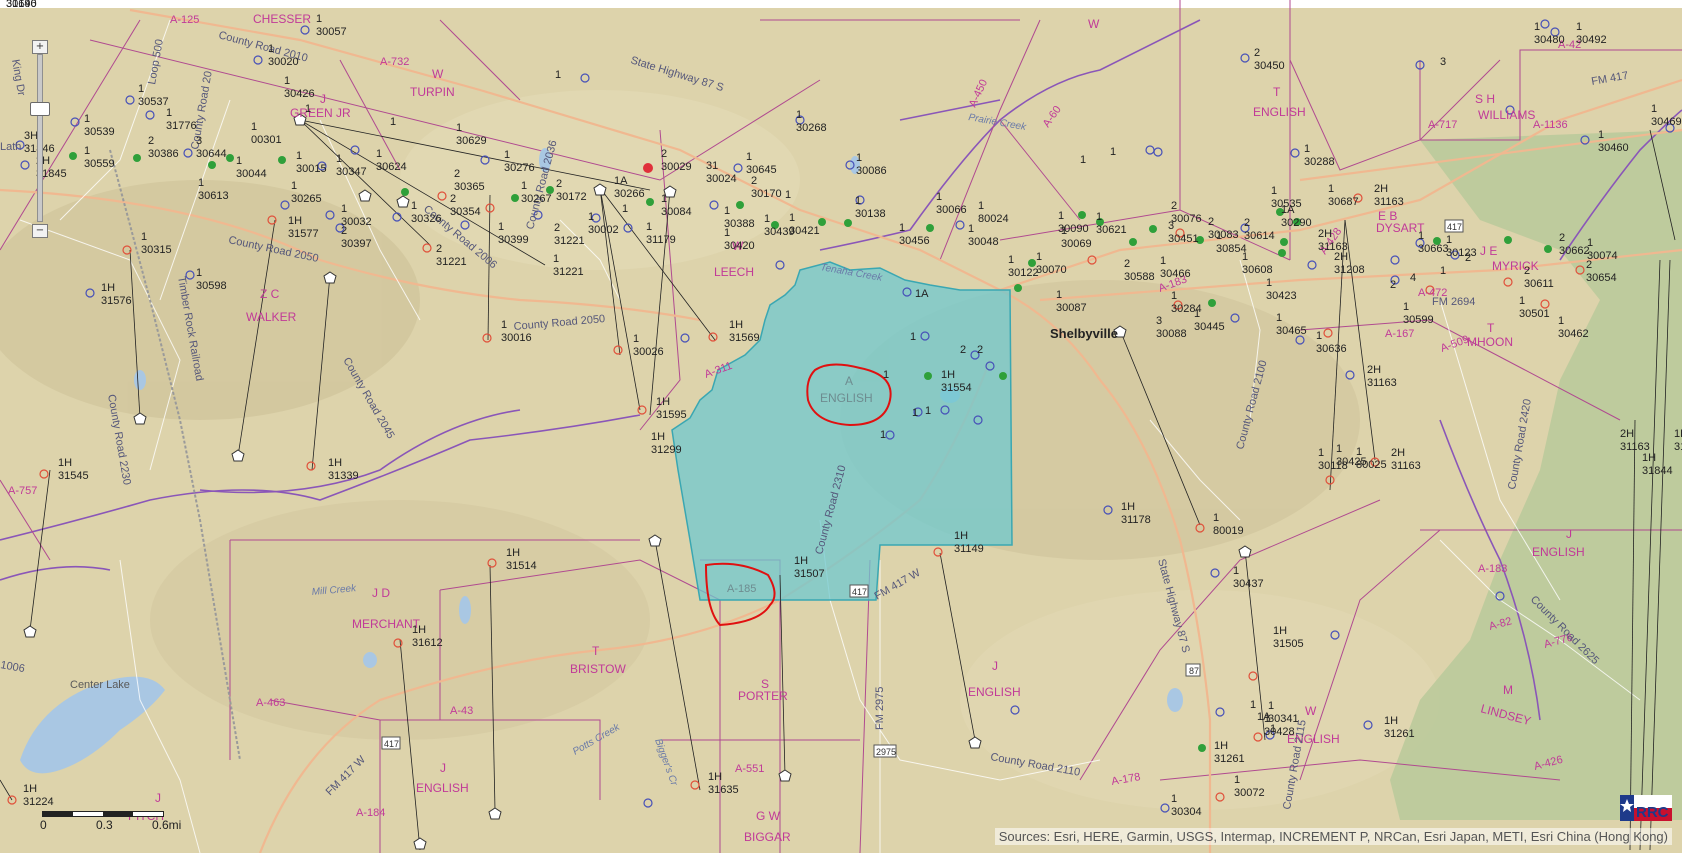 Image resolution: width=1682 pixels, height=853 pixels. Describe the element at coordinates (1223, 235) in the screenshot. I see `well-api: 30083` at that location.